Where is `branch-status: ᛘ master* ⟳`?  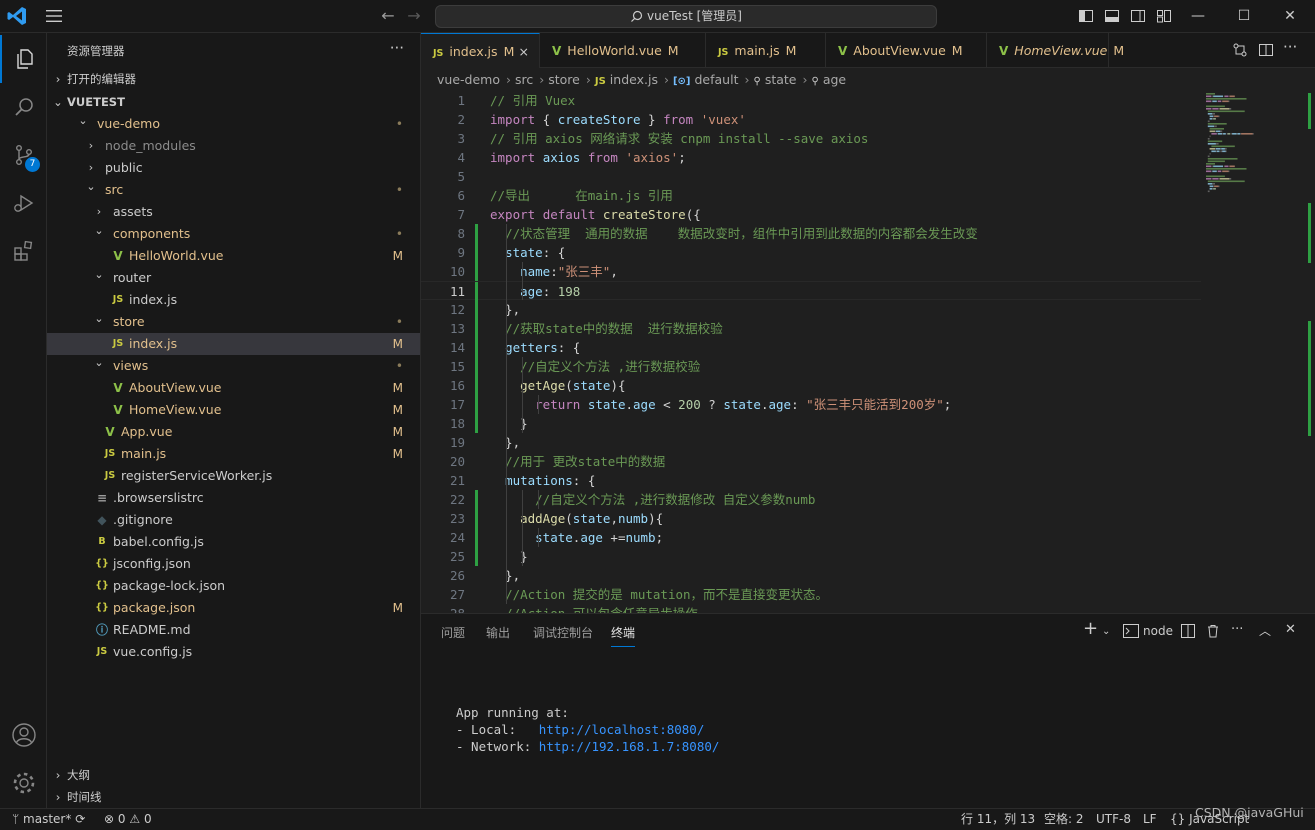
branch-status: ᛘ master* ⟳ is located at coordinates (48, 819).